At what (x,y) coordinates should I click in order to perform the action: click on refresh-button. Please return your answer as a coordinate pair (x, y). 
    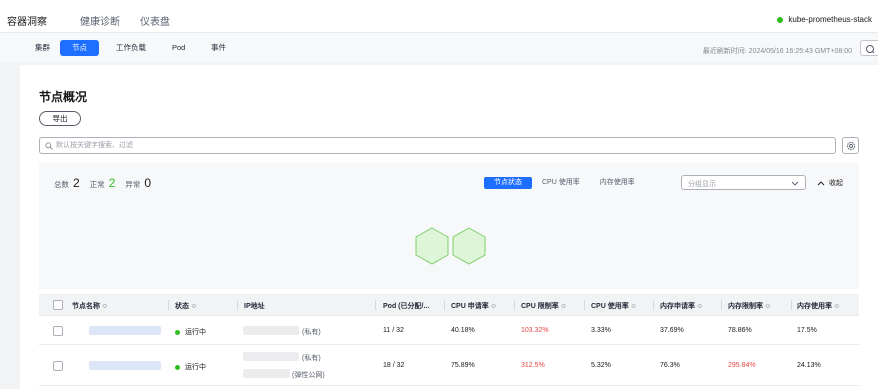
    Looking at the image, I should click on (869, 48).